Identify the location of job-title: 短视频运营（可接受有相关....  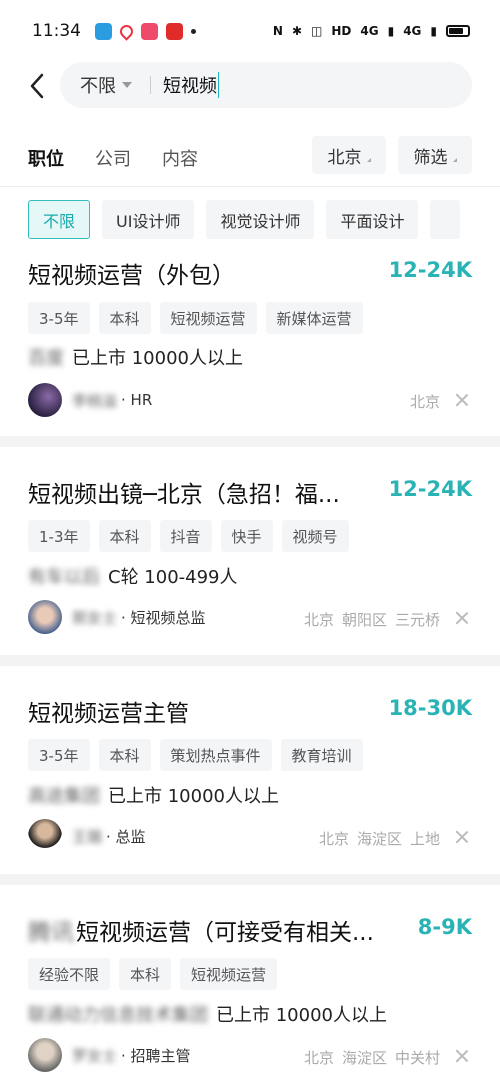
(225, 933).